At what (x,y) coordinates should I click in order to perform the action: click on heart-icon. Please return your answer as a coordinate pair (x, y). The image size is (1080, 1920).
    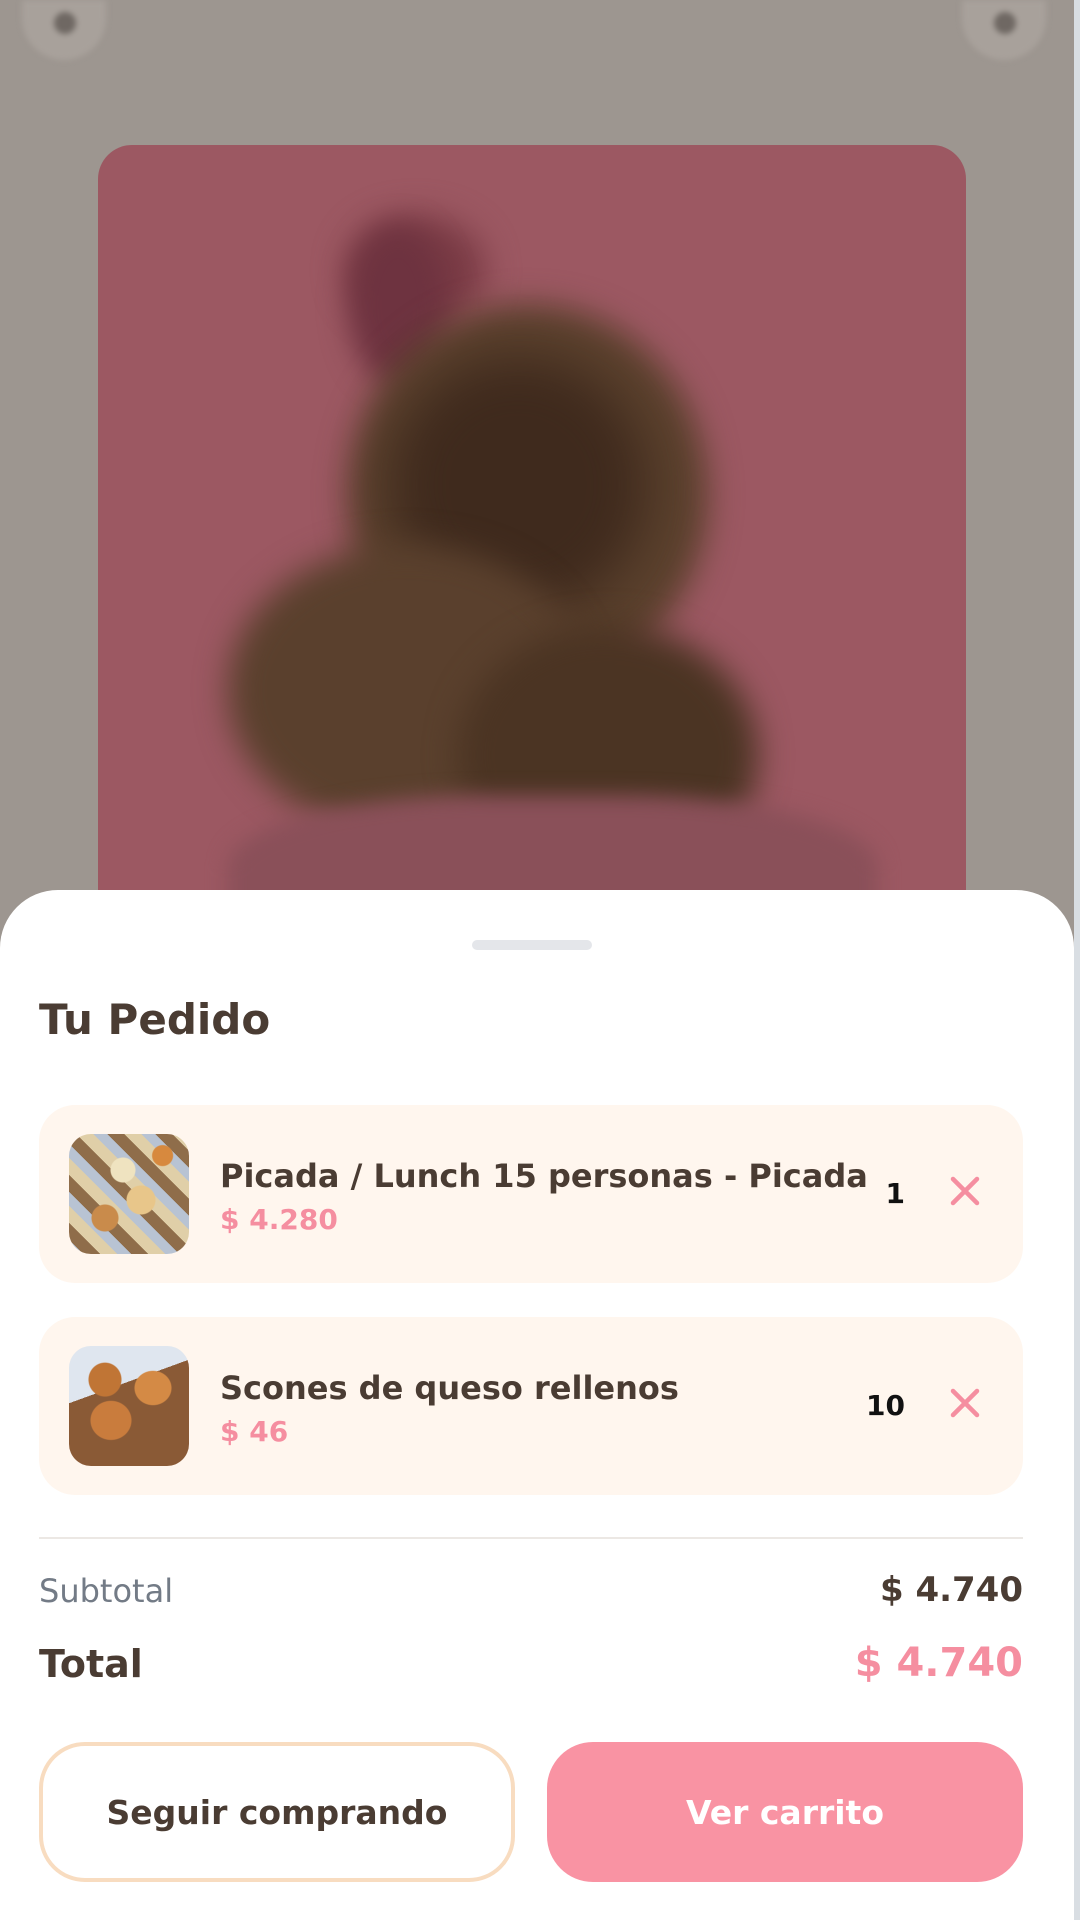
    Looking at the image, I should click on (1005, 23).